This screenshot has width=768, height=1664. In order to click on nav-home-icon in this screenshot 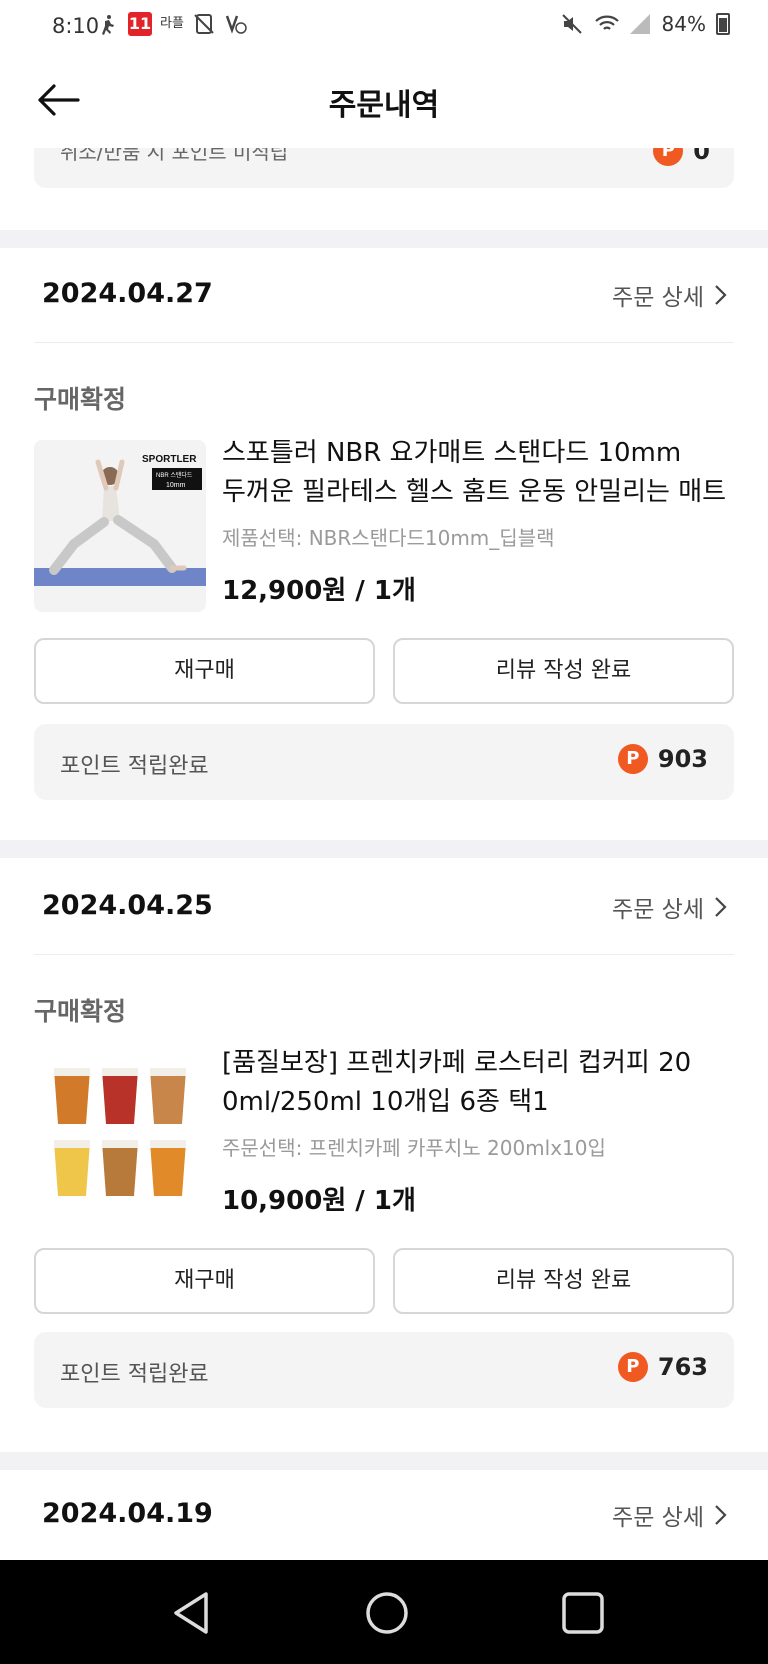, I will do `click(387, 1613)`.